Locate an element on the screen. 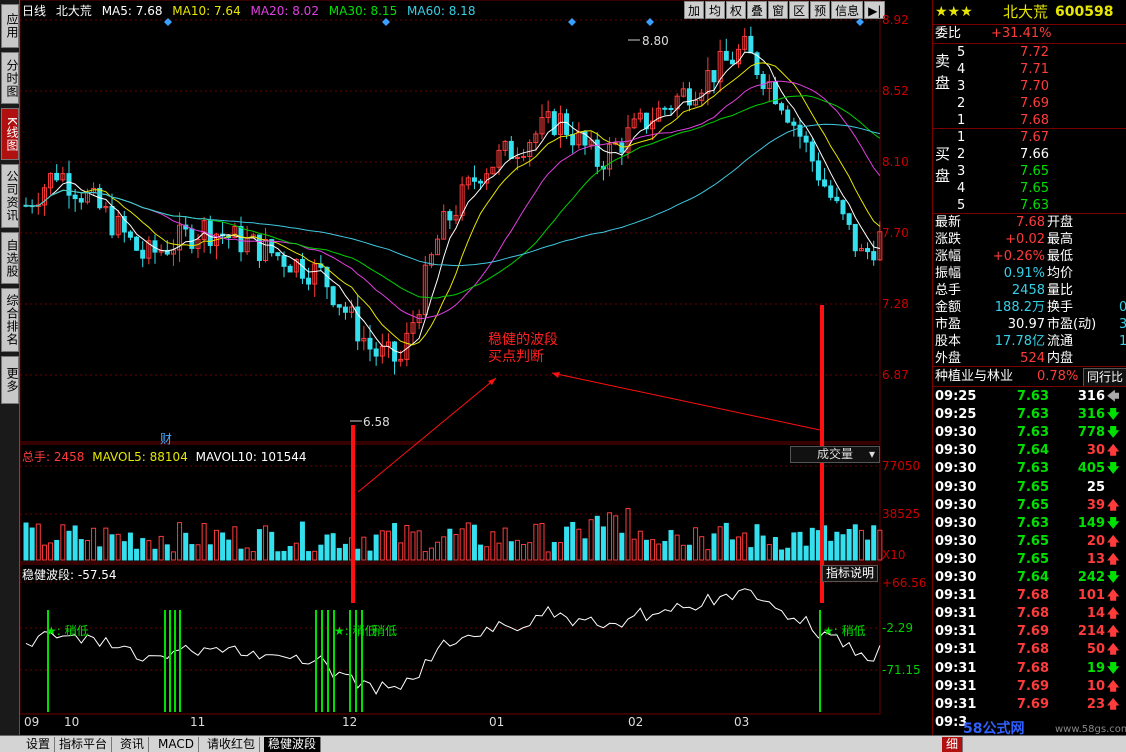 This screenshot has width=1126, height=752. date-tick: 11 is located at coordinates (198, 722).